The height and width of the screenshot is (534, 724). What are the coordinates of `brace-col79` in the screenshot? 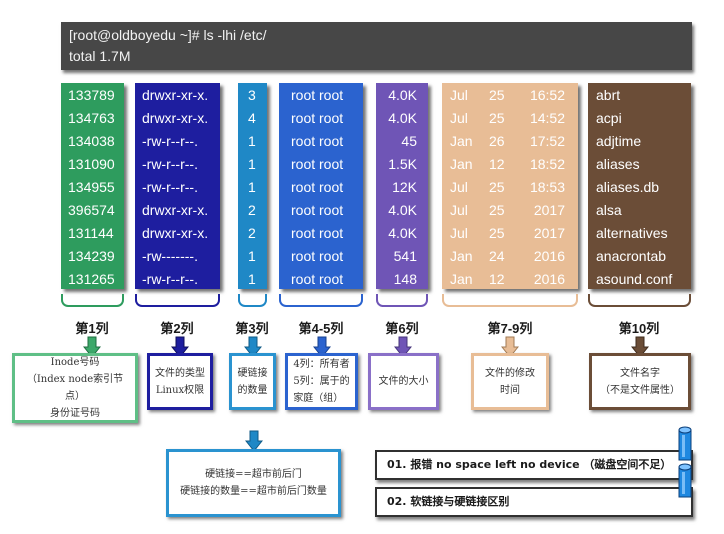 It's located at (510, 300).